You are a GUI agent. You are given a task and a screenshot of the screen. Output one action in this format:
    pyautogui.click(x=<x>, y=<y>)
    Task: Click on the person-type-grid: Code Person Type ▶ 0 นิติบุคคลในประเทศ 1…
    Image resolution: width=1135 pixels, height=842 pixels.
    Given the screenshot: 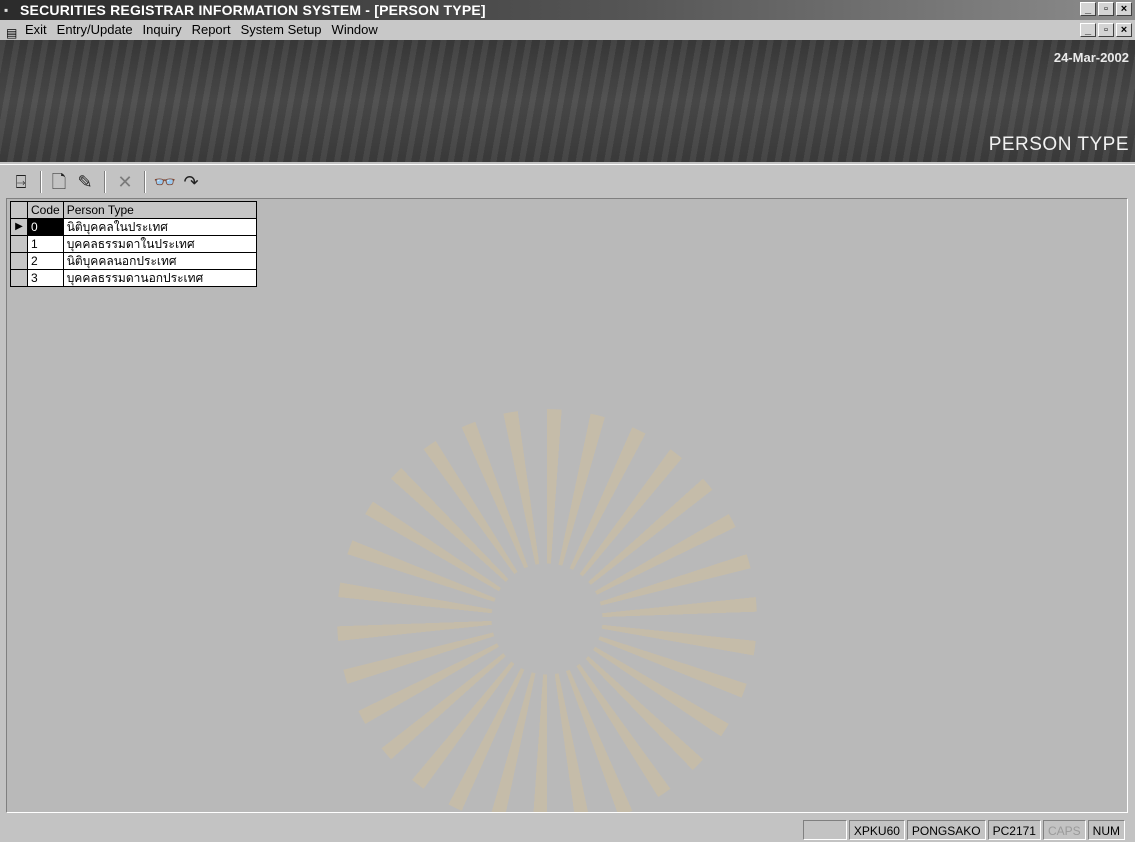 What is the action you would take?
    pyautogui.click(x=133, y=244)
    